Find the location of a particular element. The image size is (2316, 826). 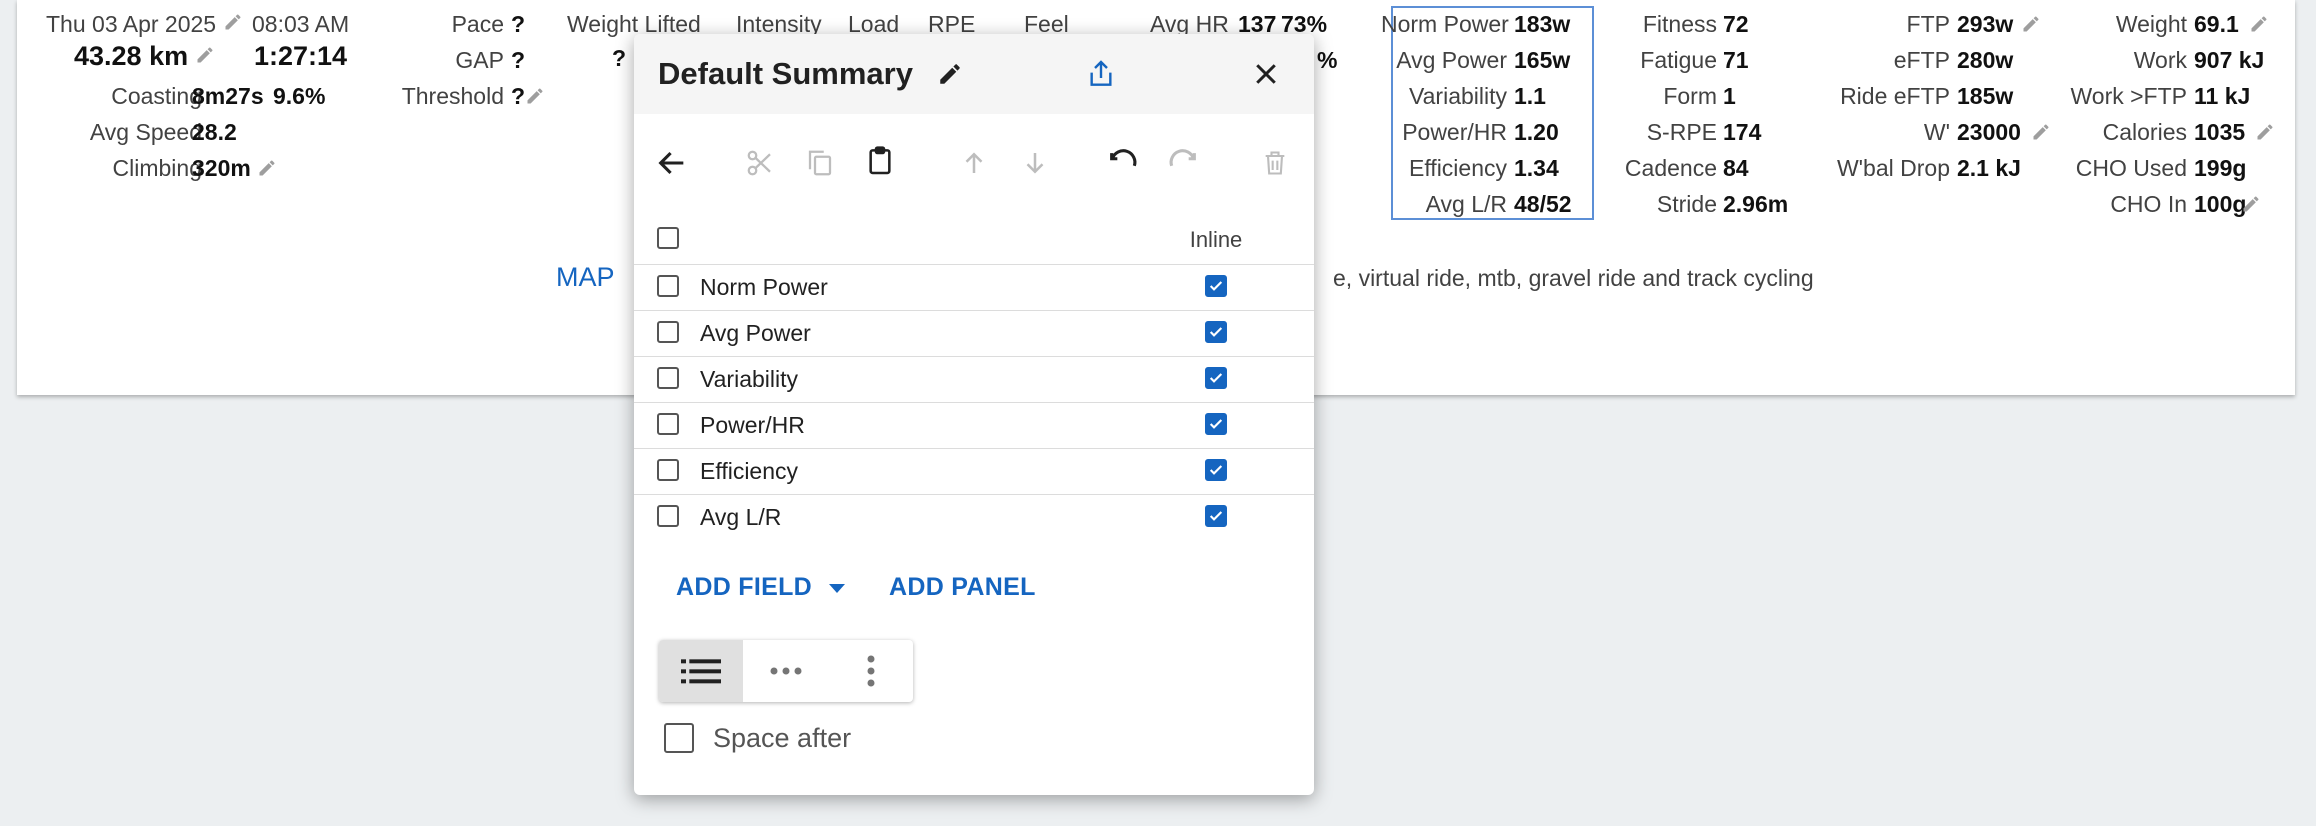

field-row: Variability is located at coordinates (974, 380).